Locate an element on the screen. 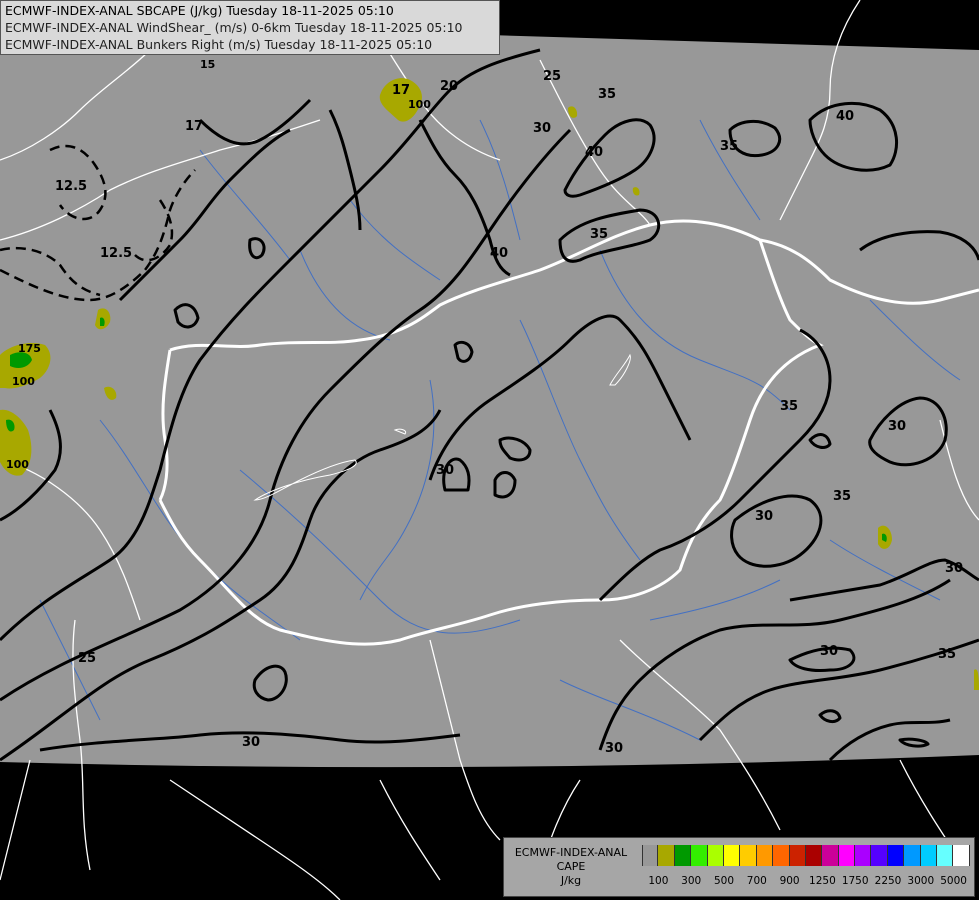 Image resolution: width=979 pixels, height=900 pixels. legend-caption: ECMWF-INDEX-ANAL CAPE J/kg is located at coordinates (571, 867).